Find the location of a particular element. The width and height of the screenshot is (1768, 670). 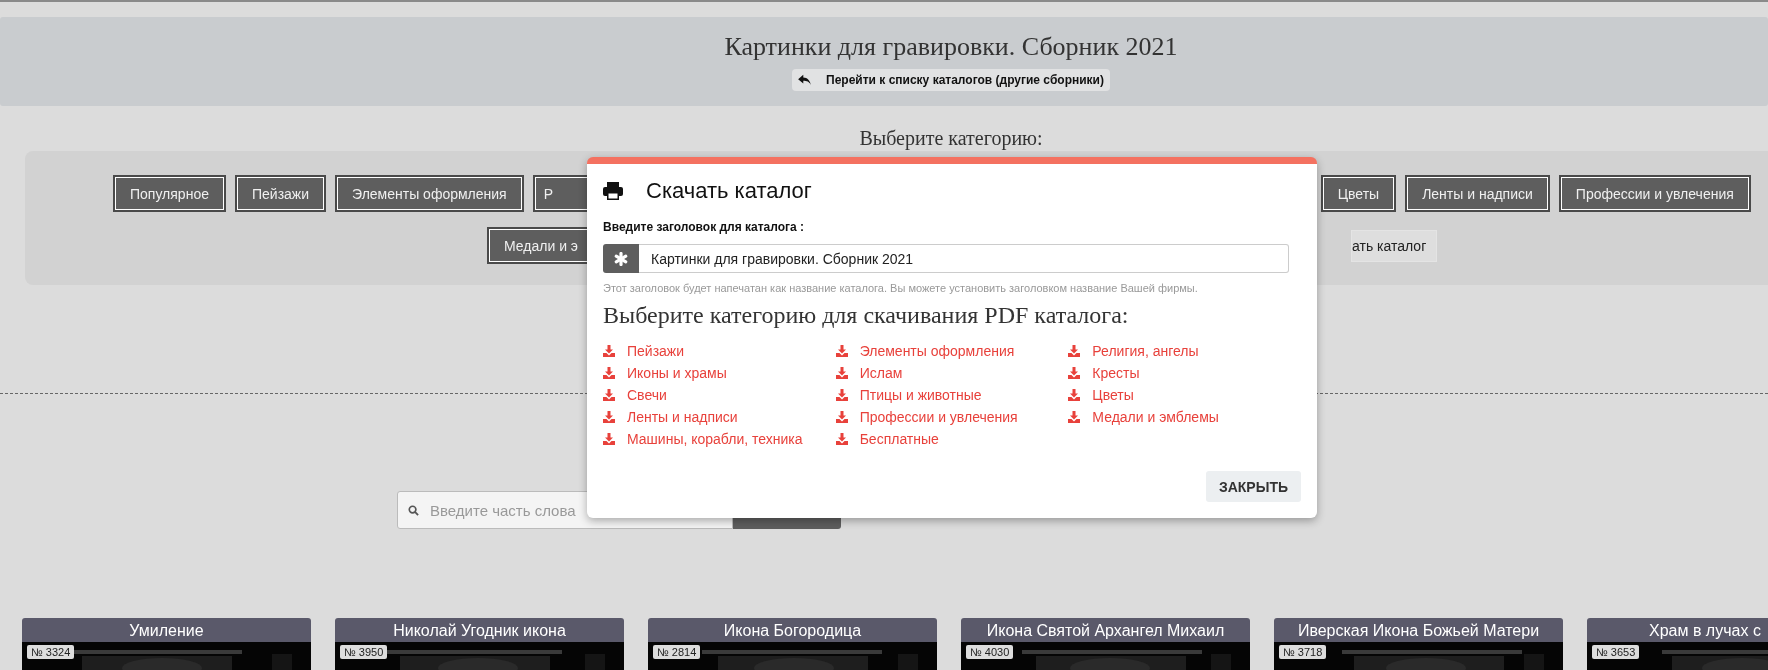

category-download-link: Профессии и увлечения is located at coordinates (952, 416).